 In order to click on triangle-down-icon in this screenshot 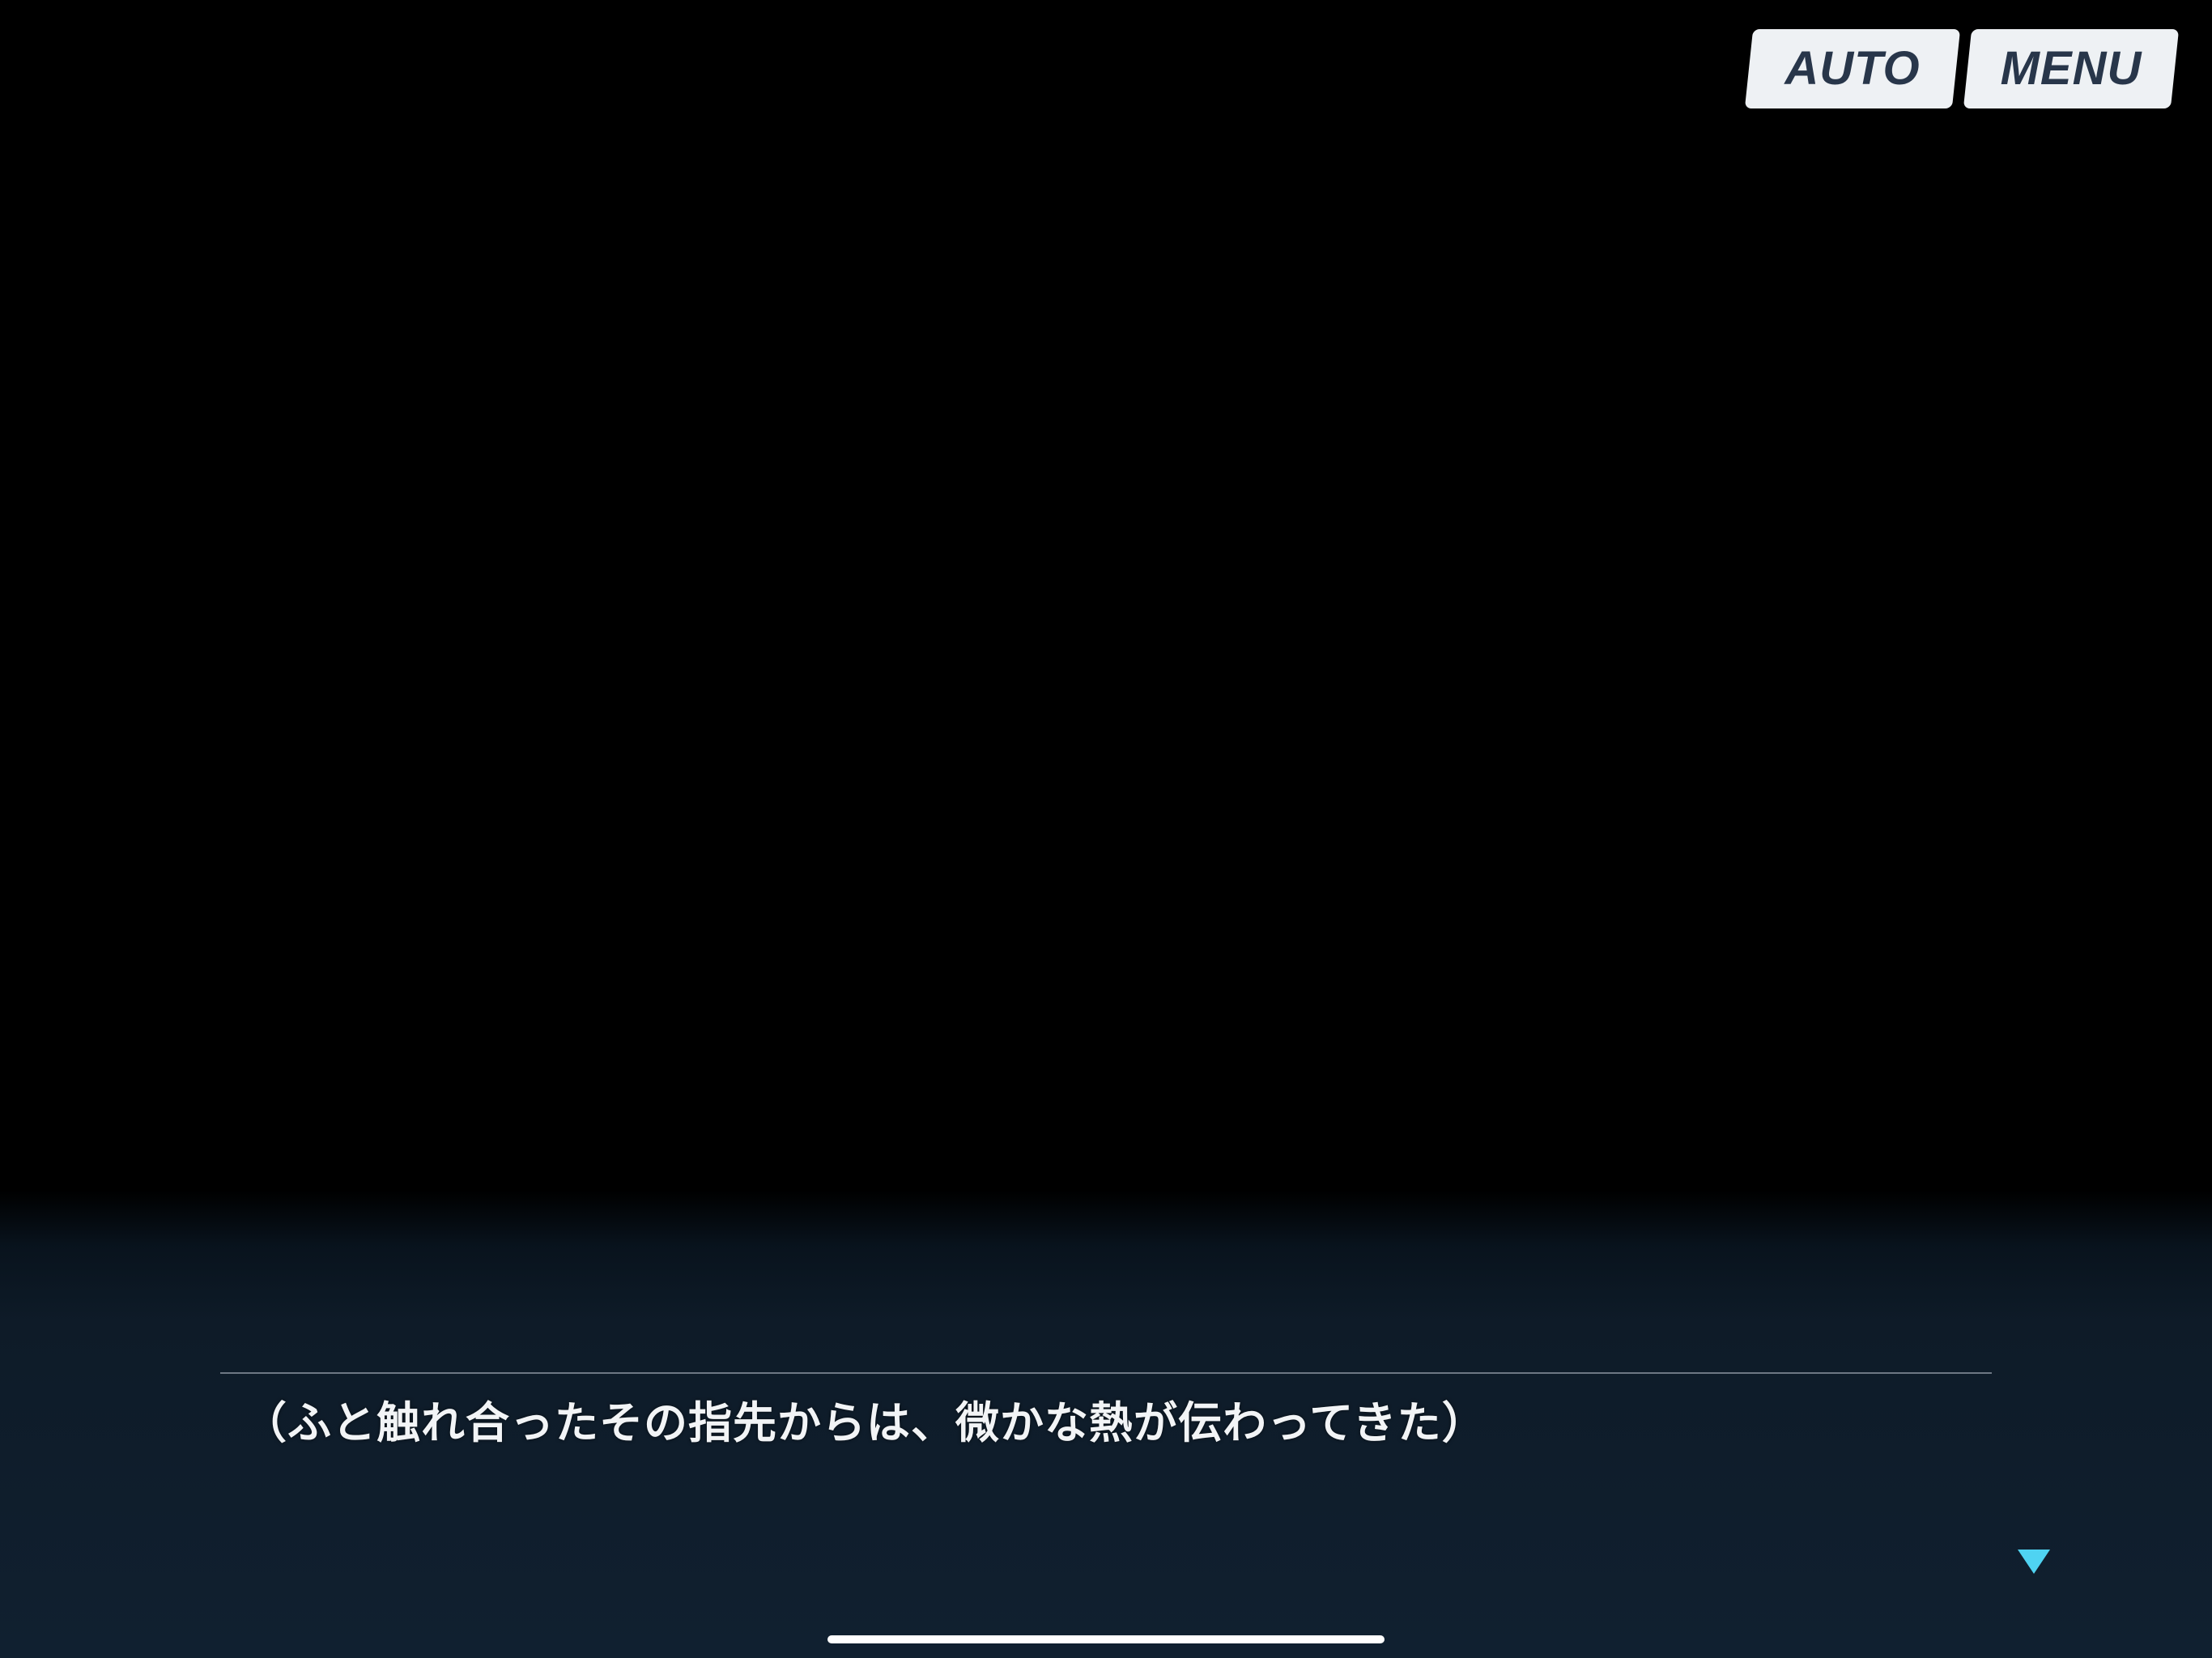, I will do `click(2034, 1562)`.